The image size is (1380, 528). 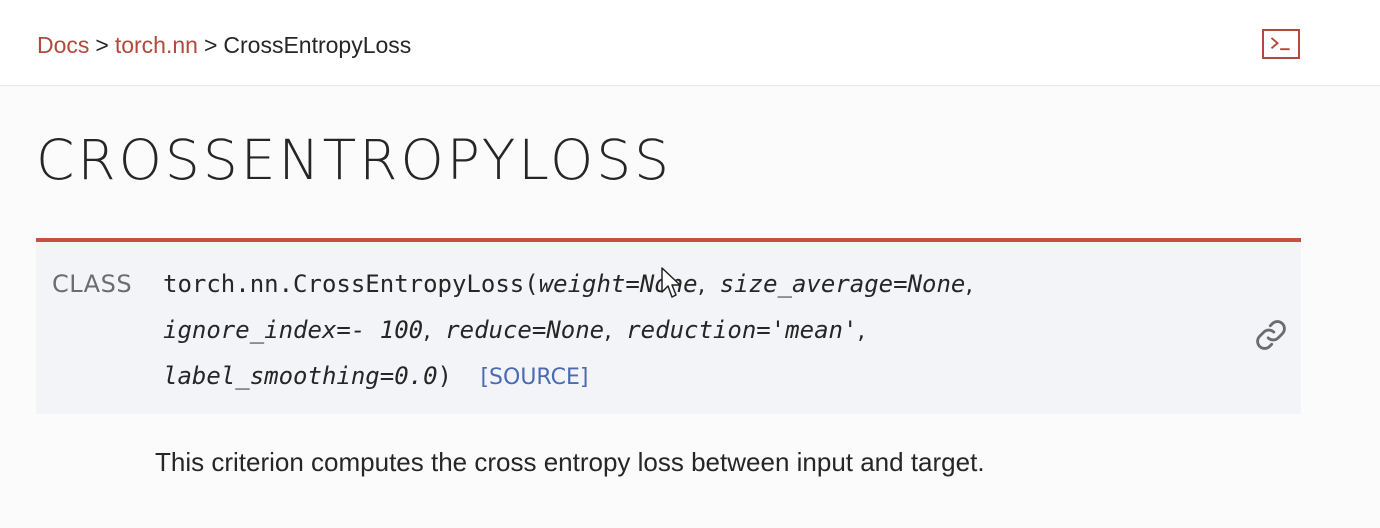 I want to click on link-icon, so click(x=1271, y=335).